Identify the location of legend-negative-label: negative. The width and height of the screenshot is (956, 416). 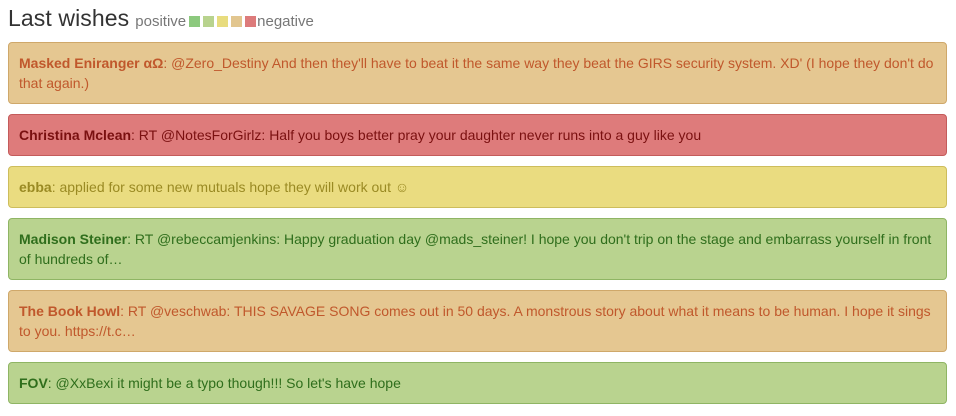
(285, 21).